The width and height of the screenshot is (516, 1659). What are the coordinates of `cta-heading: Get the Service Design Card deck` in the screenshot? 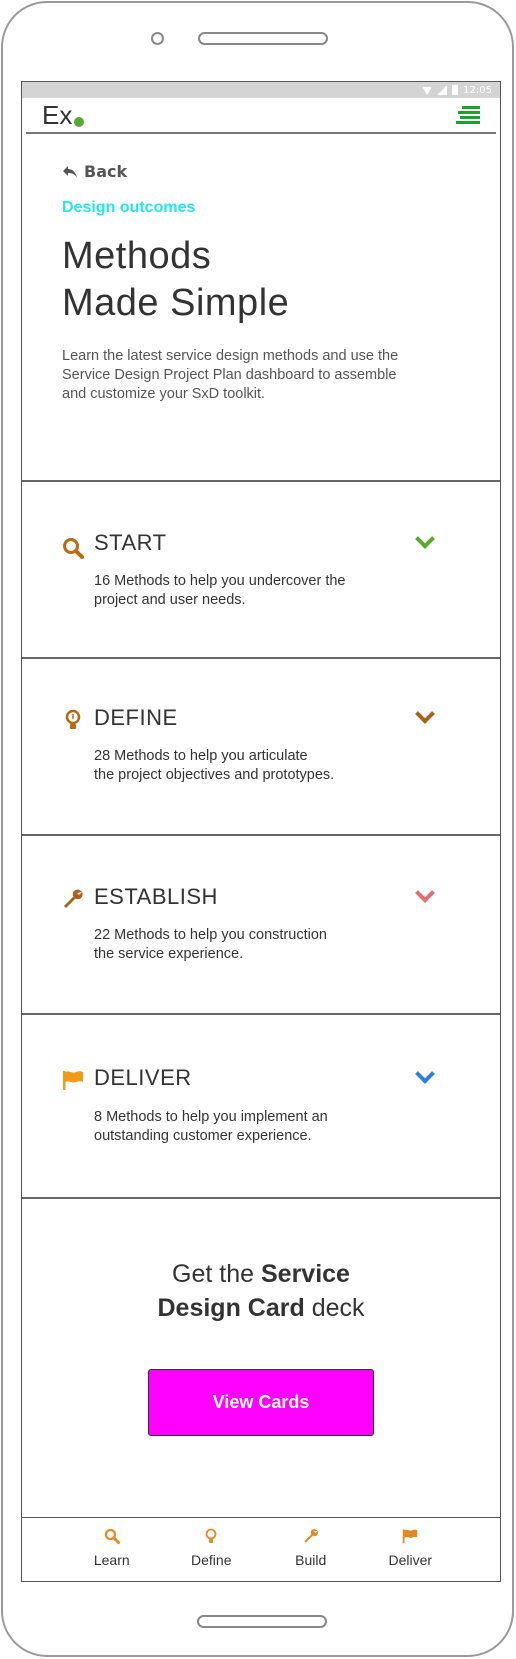 It's located at (261, 1291).